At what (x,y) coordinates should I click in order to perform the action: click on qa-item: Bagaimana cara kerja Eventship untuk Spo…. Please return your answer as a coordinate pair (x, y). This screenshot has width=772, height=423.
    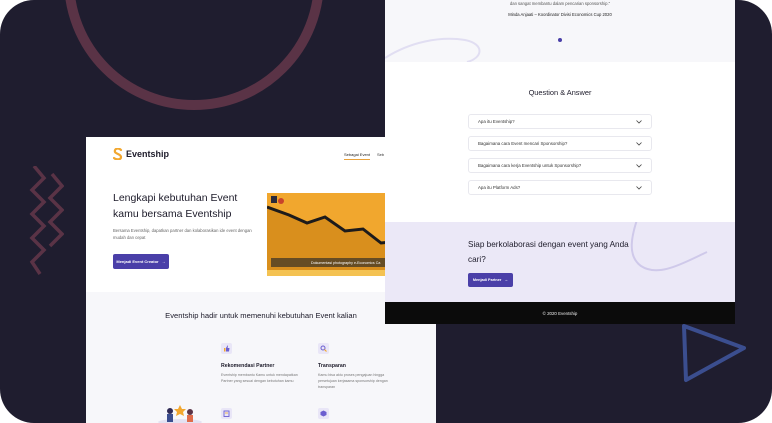
    Looking at the image, I should click on (560, 165).